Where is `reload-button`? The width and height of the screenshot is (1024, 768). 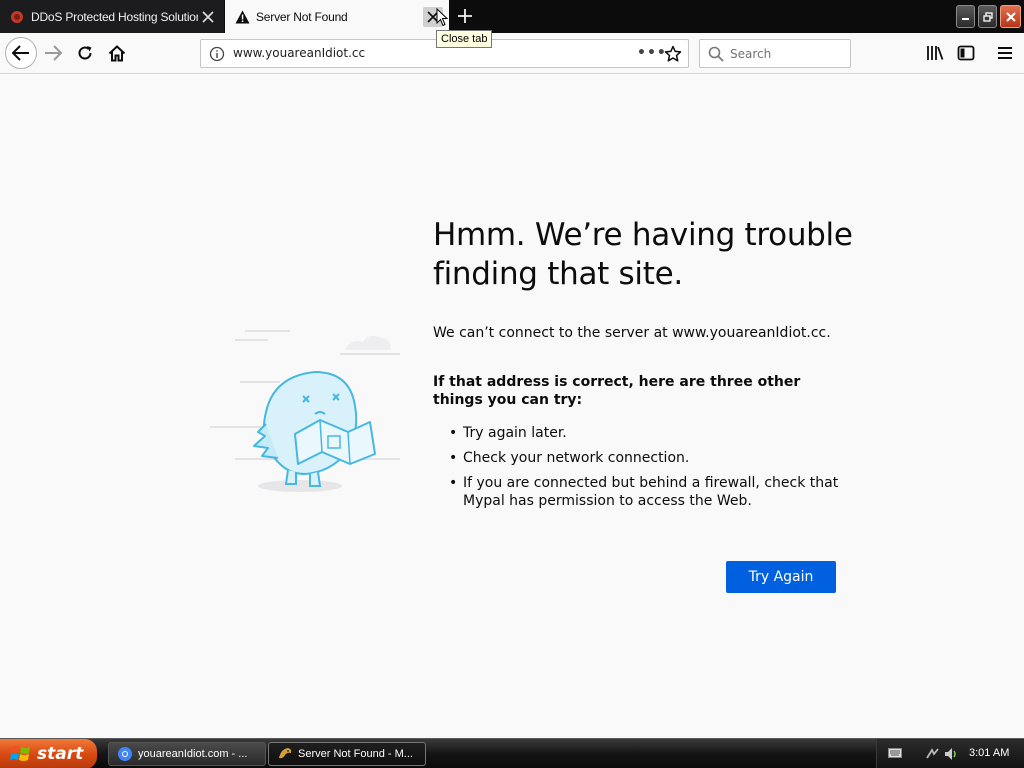
reload-button is located at coordinates (85, 53).